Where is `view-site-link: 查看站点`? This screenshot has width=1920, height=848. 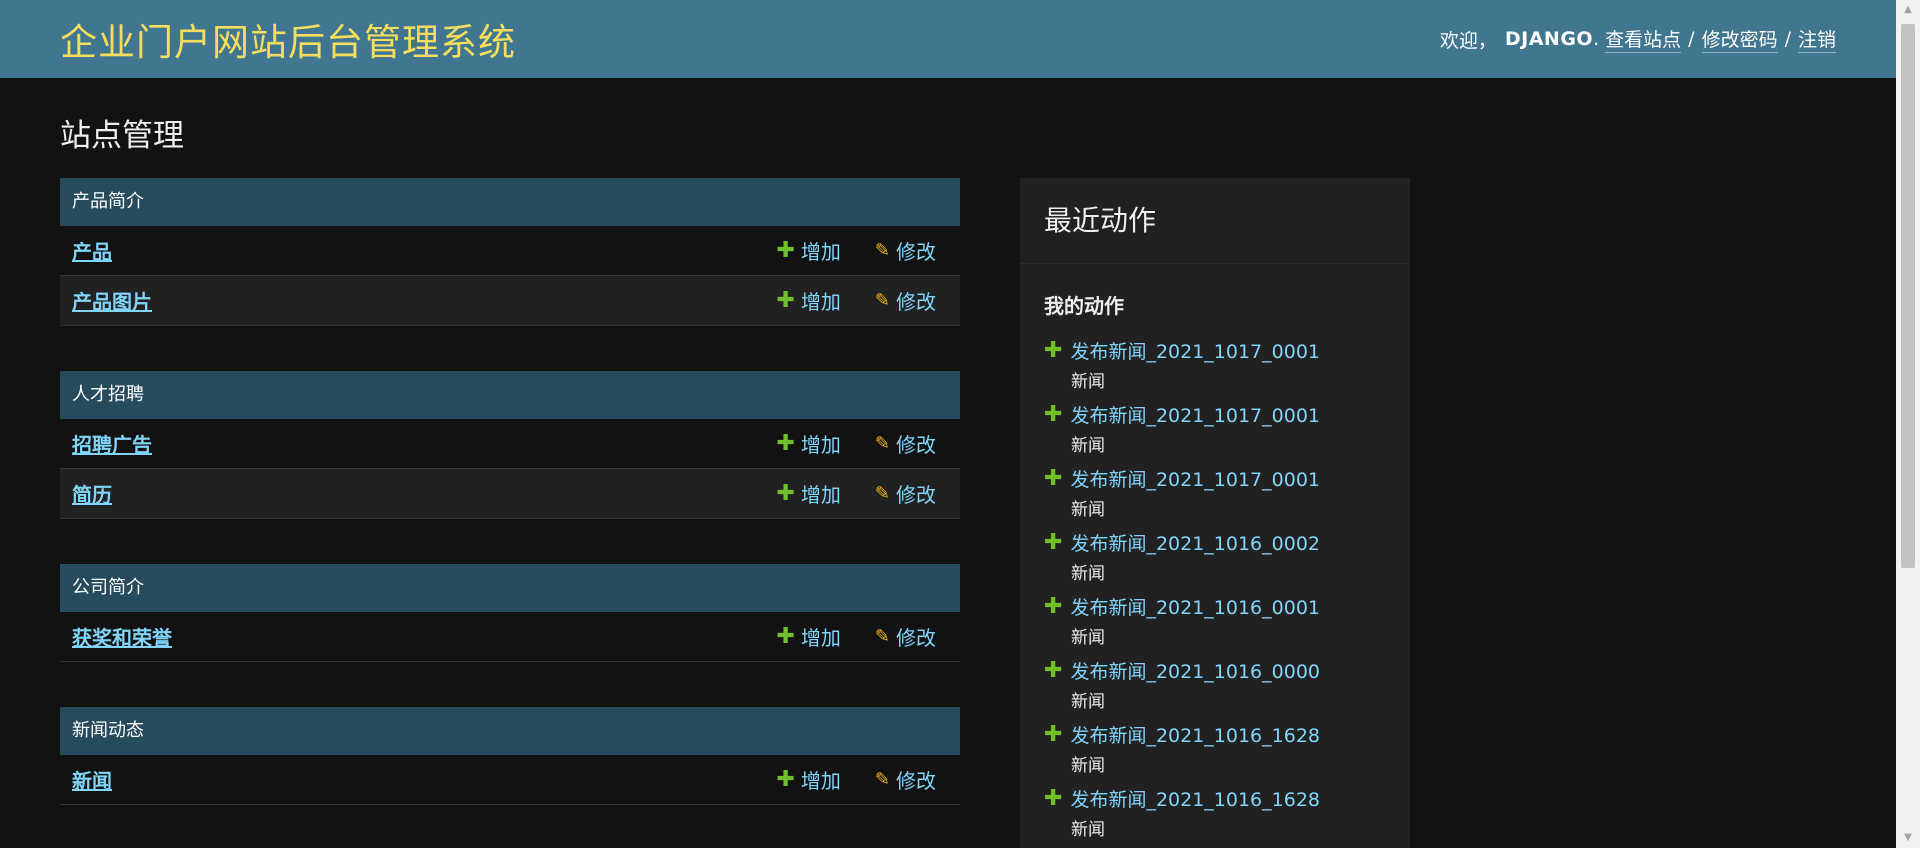
view-site-link: 查看站点 is located at coordinates (1643, 39).